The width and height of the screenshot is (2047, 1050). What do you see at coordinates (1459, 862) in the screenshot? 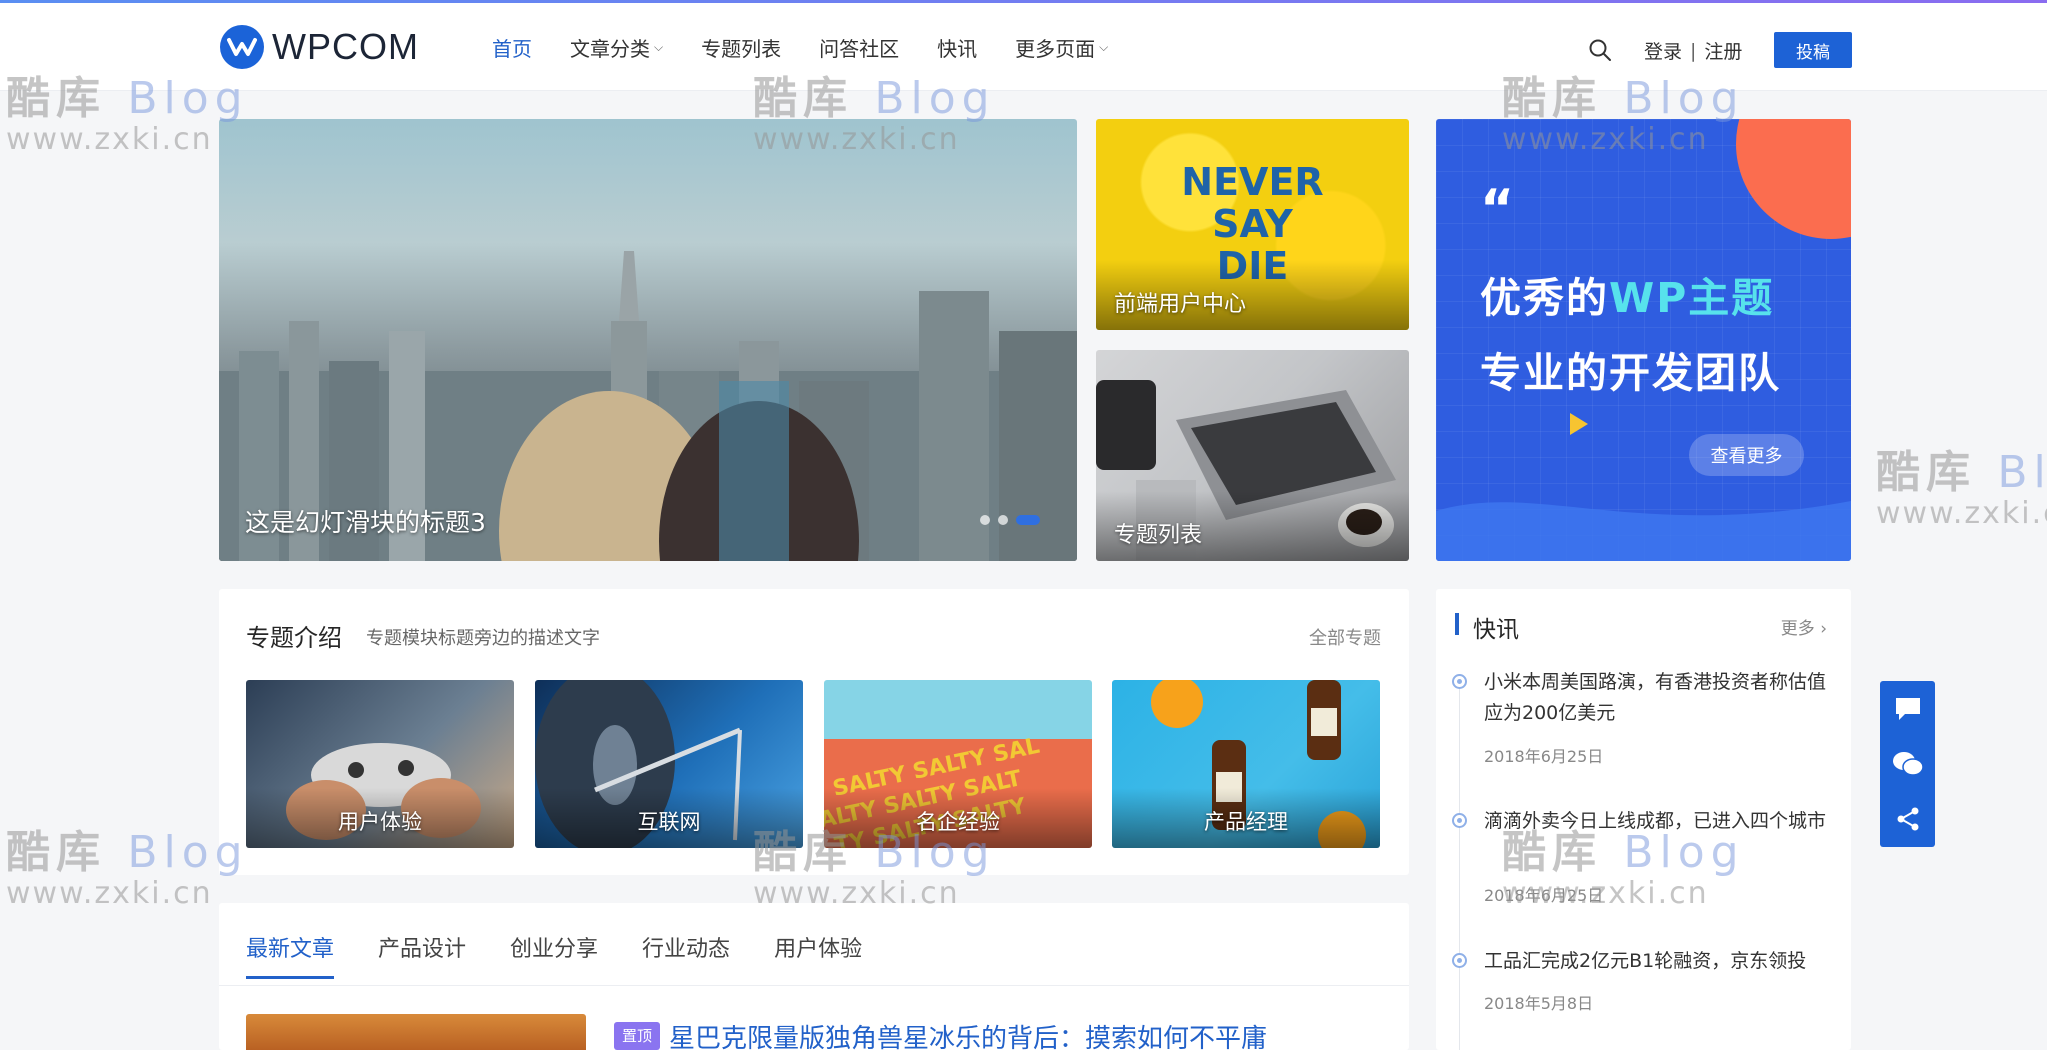
I see `timeline-line` at bounding box center [1459, 862].